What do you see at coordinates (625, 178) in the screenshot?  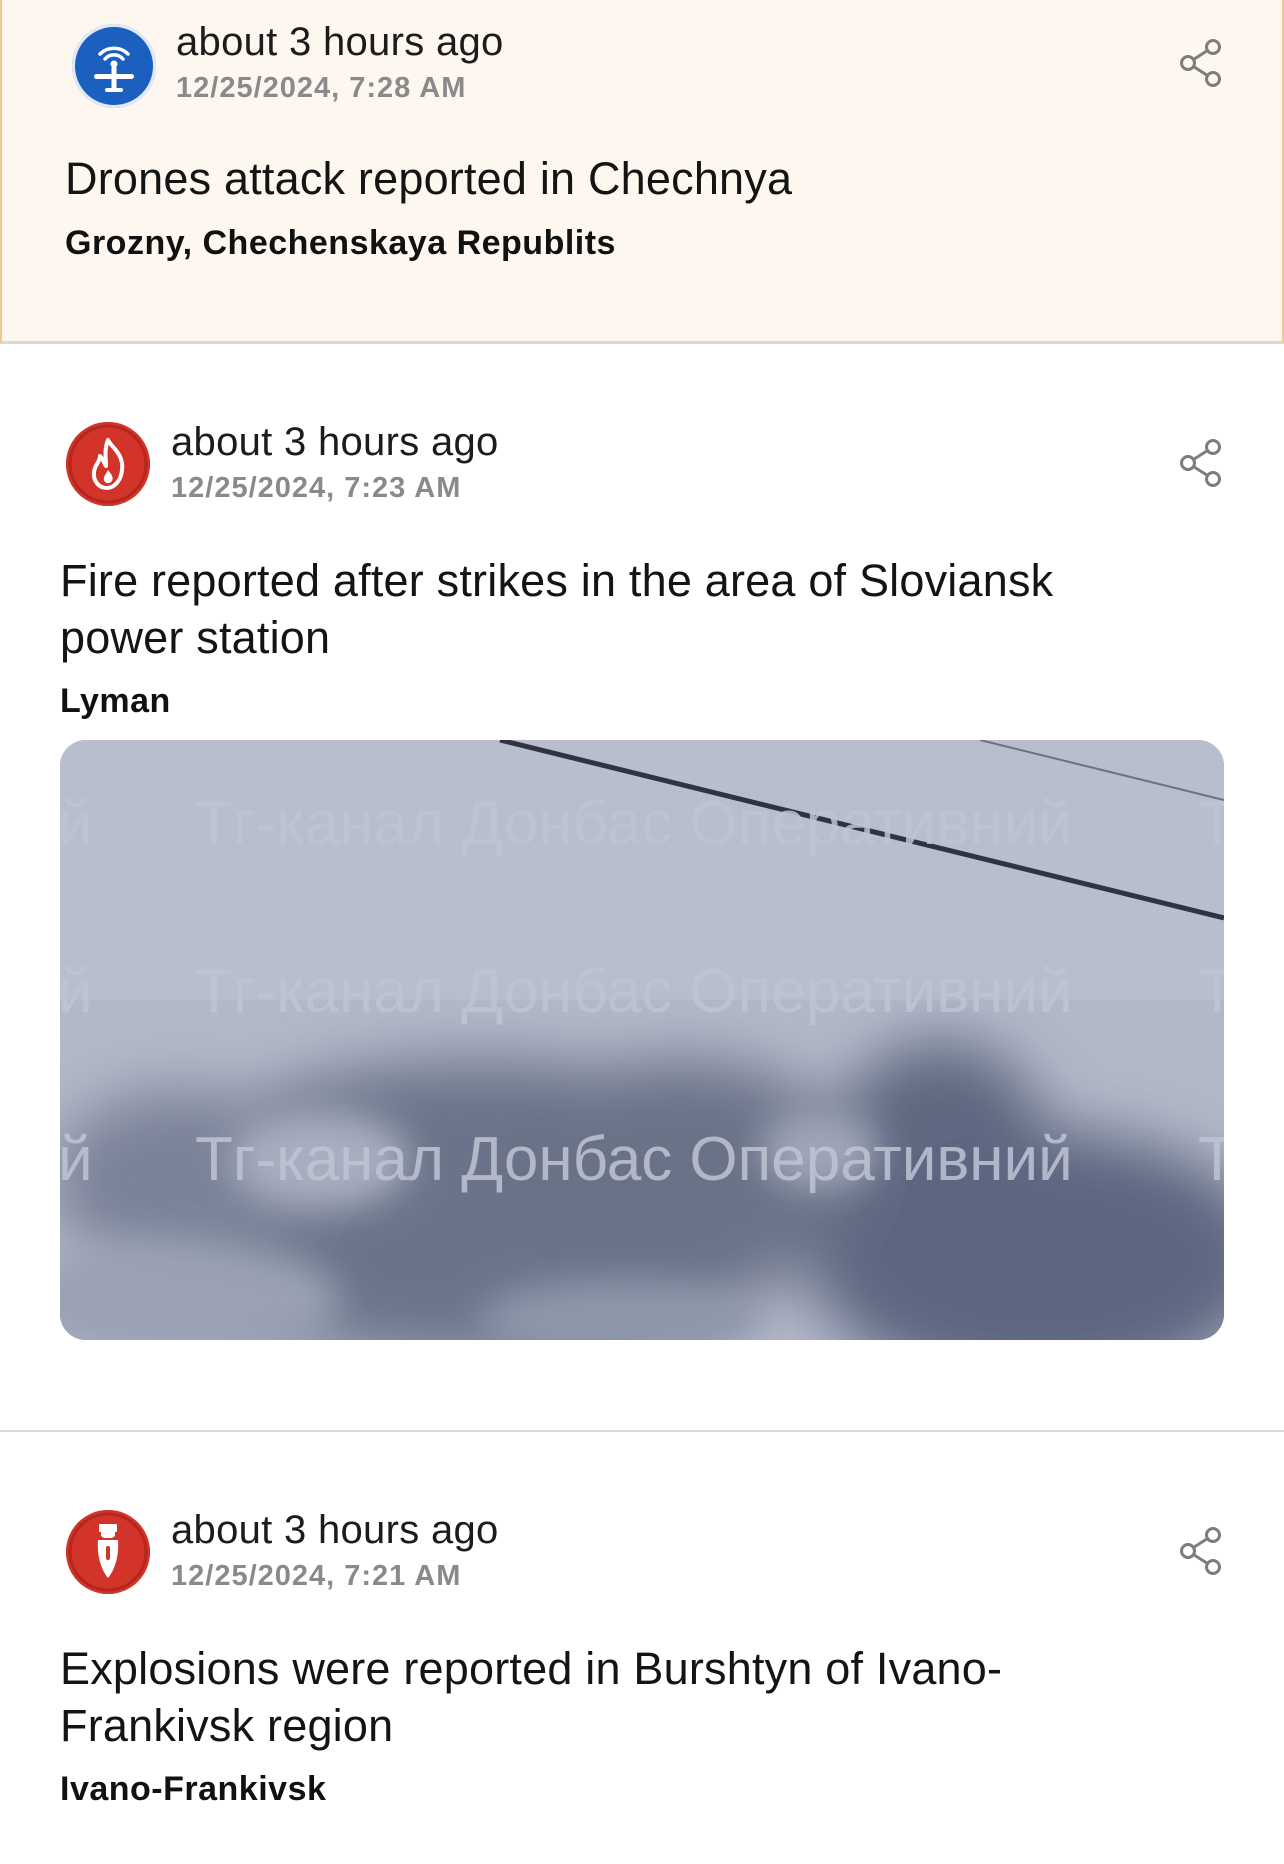 I see `event-title: Drones attack reported in Chechnya` at bounding box center [625, 178].